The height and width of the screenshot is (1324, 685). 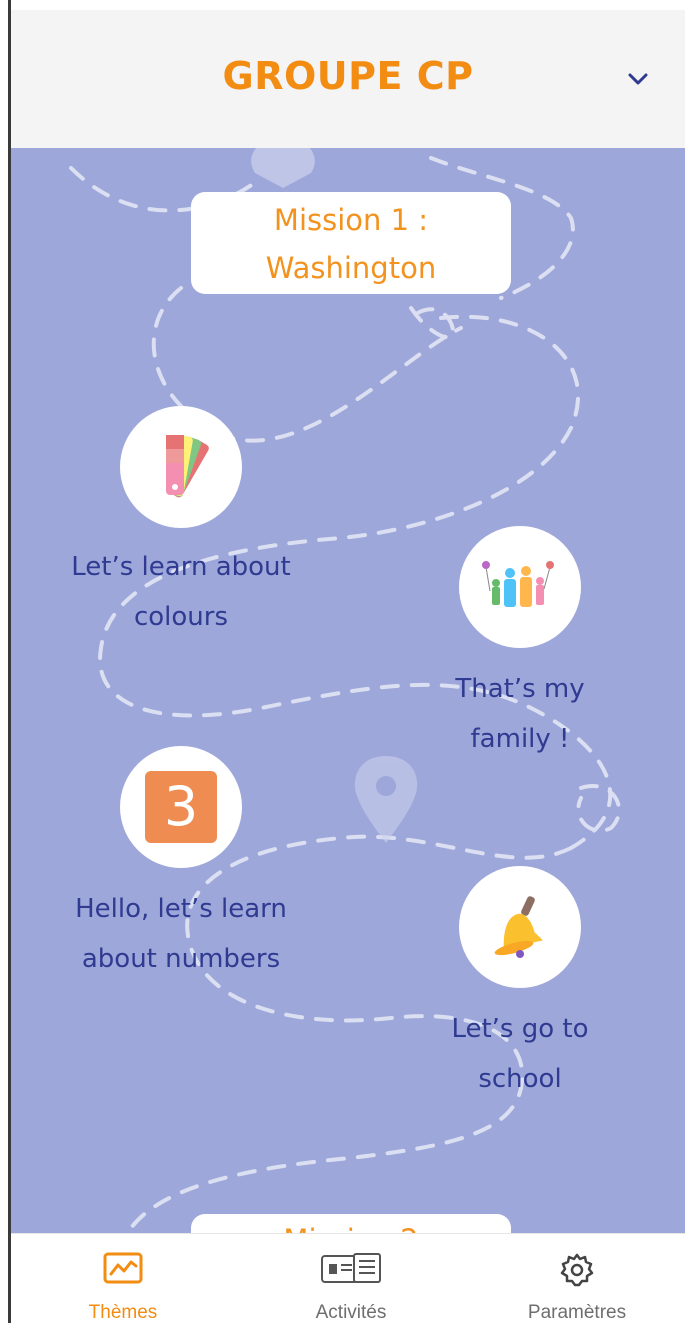 I want to click on theme-colours-button, so click(x=181, y=467).